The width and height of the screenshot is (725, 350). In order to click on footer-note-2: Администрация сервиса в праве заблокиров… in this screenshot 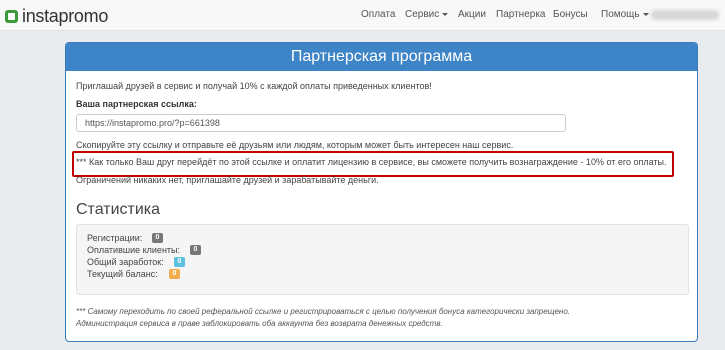, I will do `click(259, 323)`.